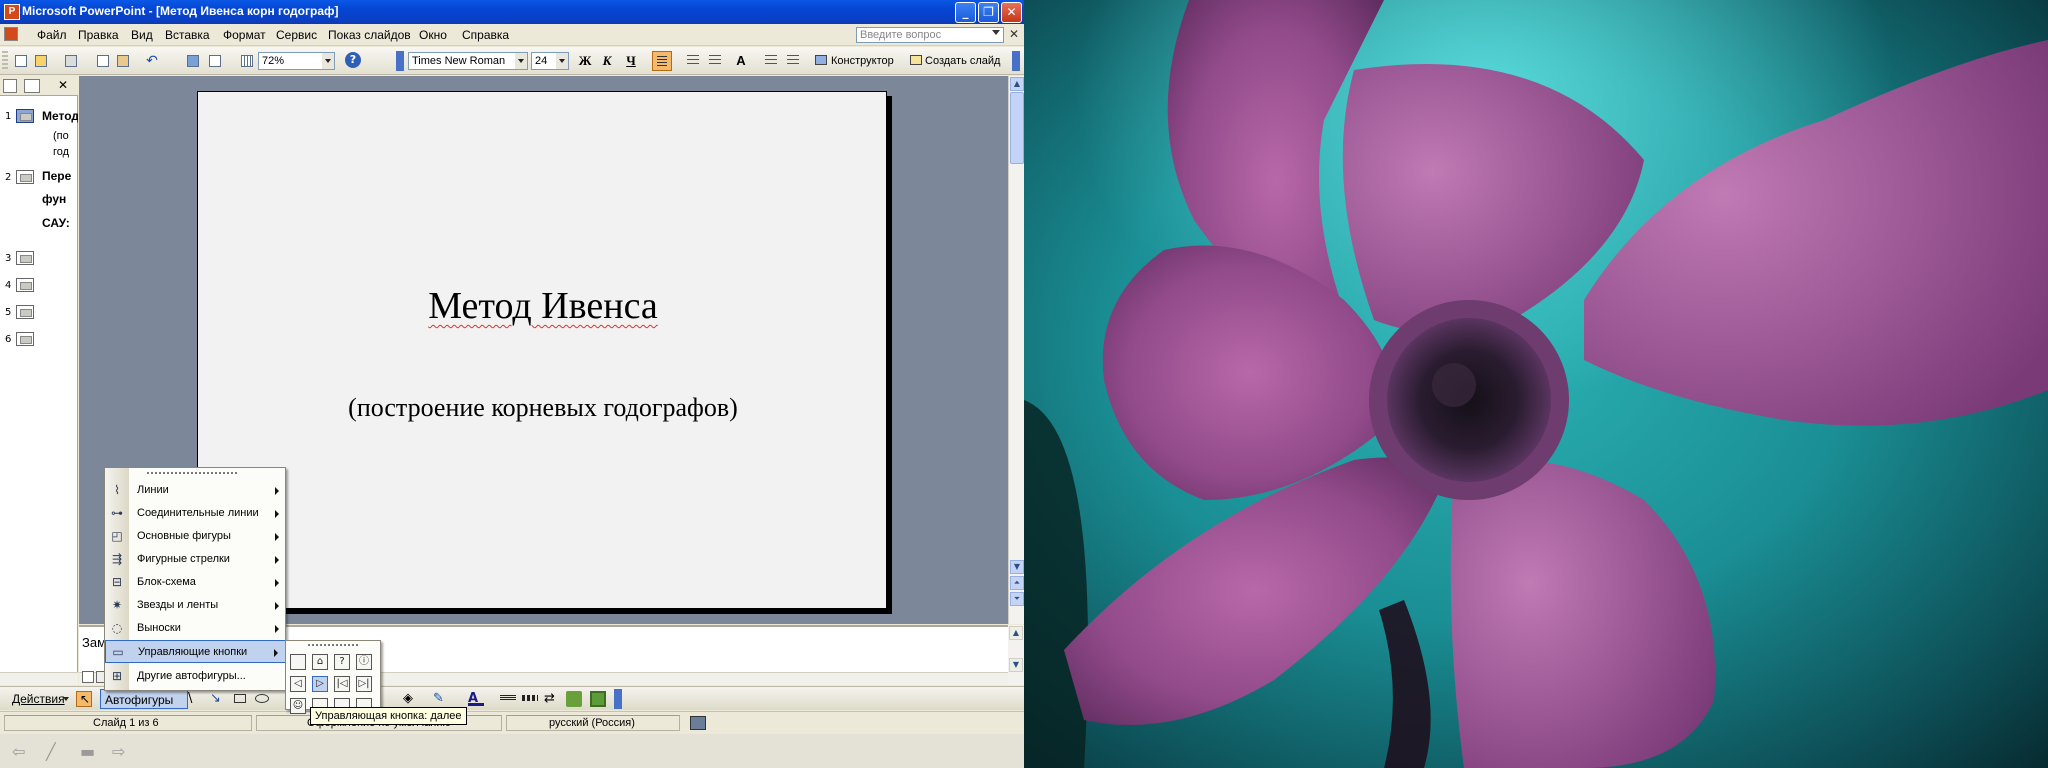  I want to click on 3d-button, so click(598, 699).